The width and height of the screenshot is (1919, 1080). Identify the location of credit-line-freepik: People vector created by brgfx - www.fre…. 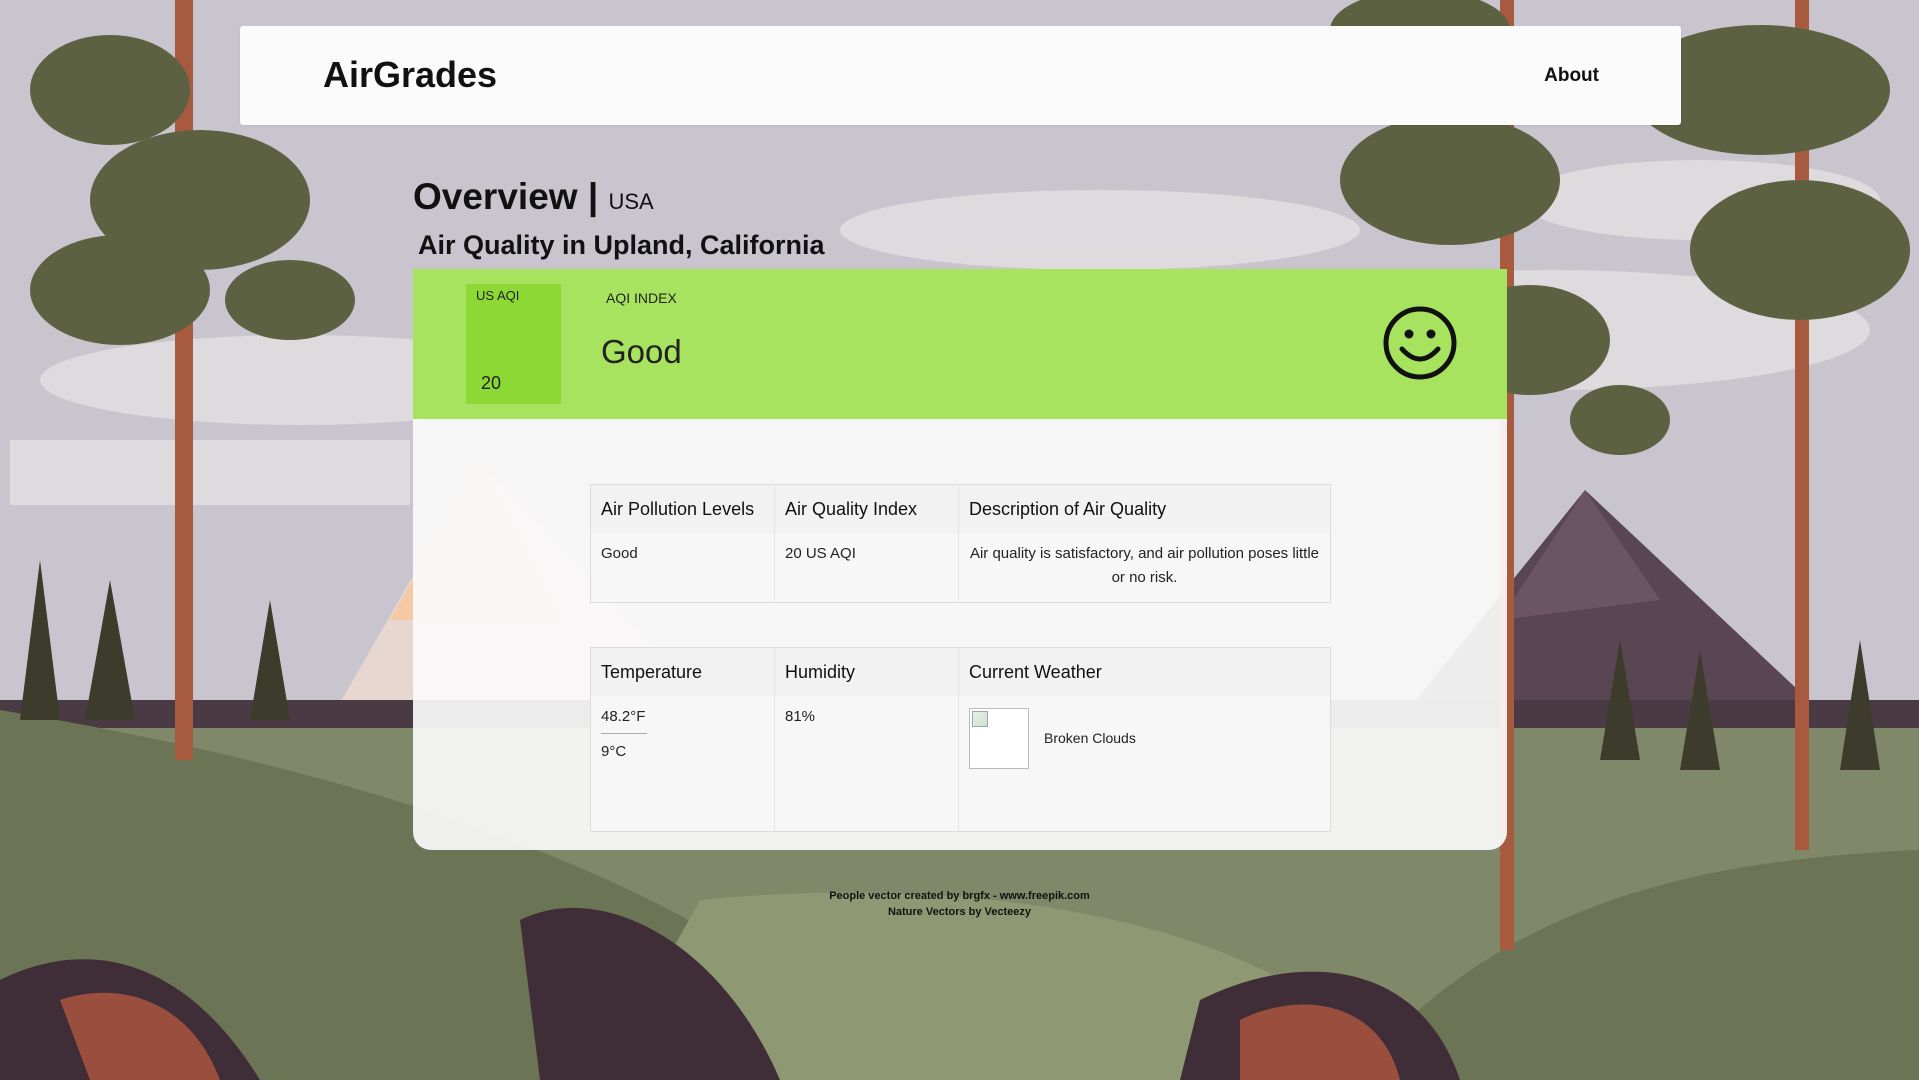
(959, 896).